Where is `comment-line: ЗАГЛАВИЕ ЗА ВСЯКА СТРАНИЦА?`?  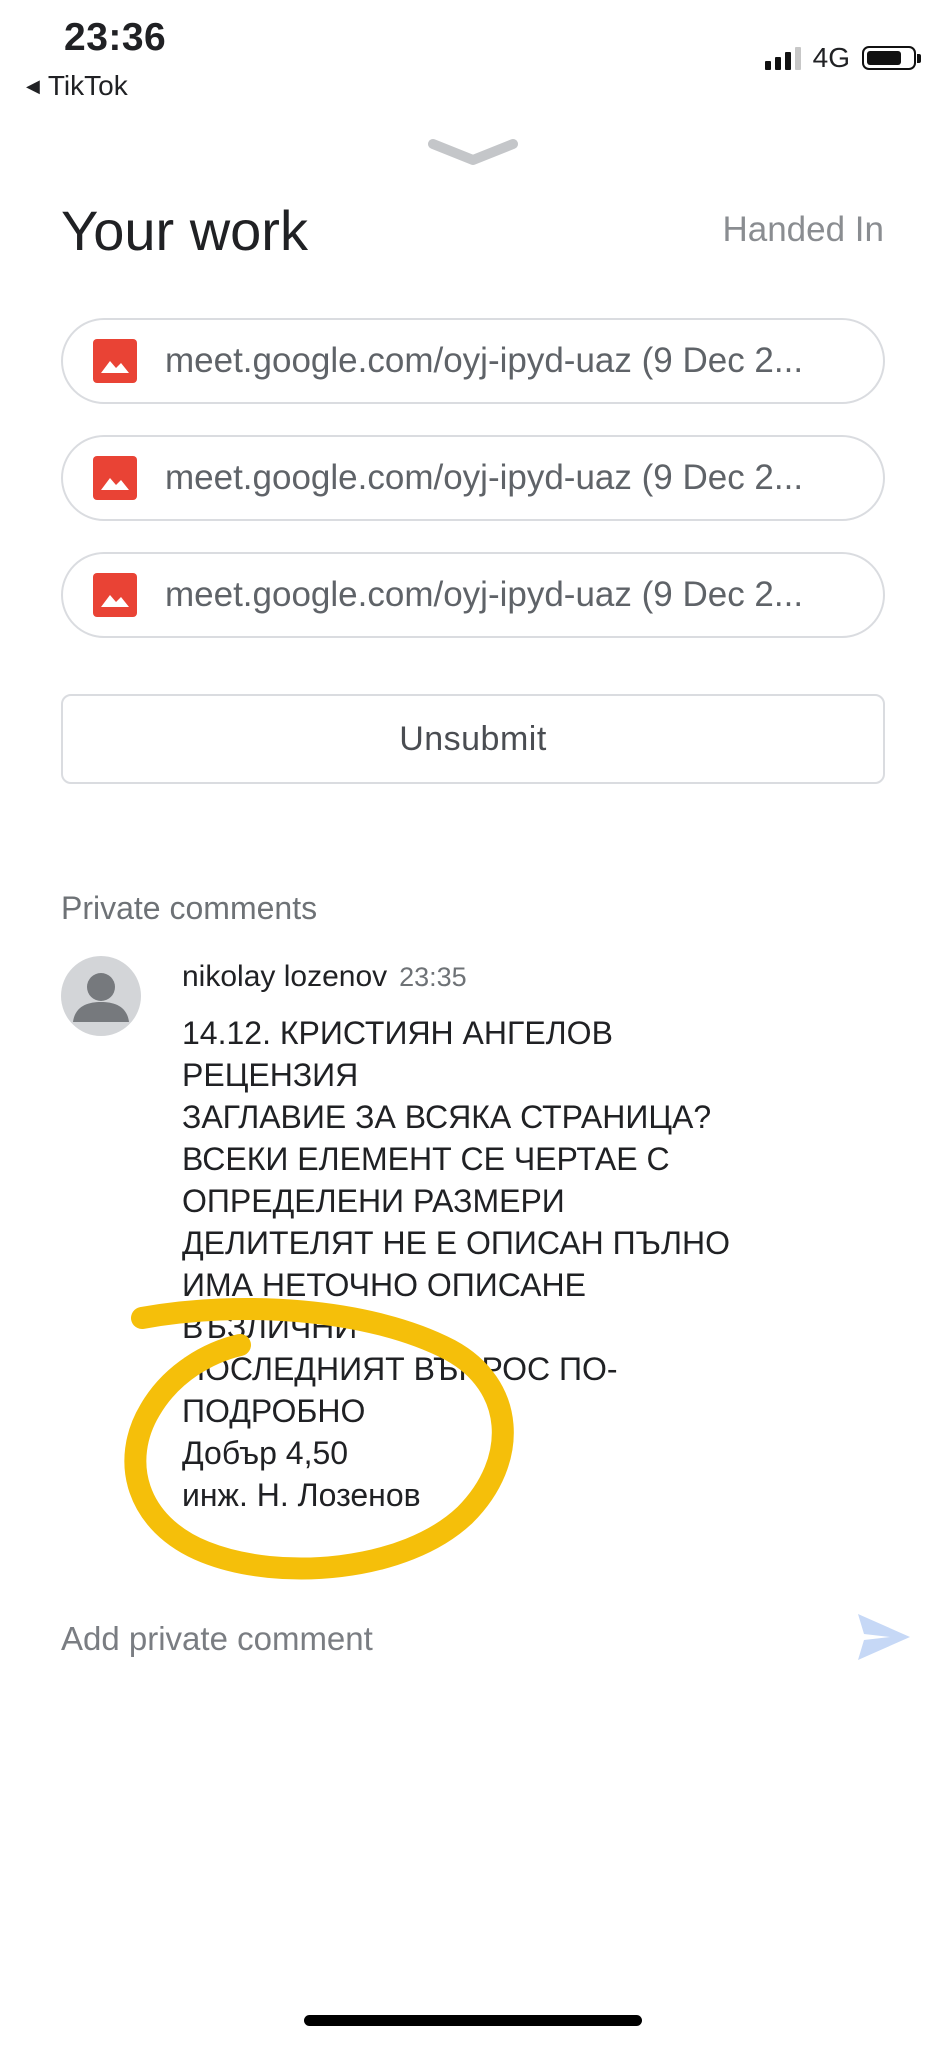
comment-line: ЗАГЛАВИЕ ЗА ВСЯКА СТРАНИЦА? is located at coordinates (447, 1117).